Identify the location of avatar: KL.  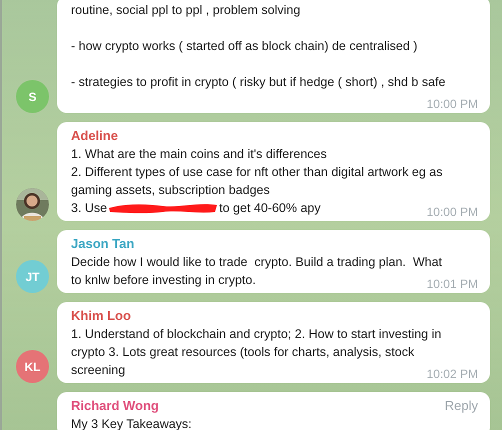
(32, 366).